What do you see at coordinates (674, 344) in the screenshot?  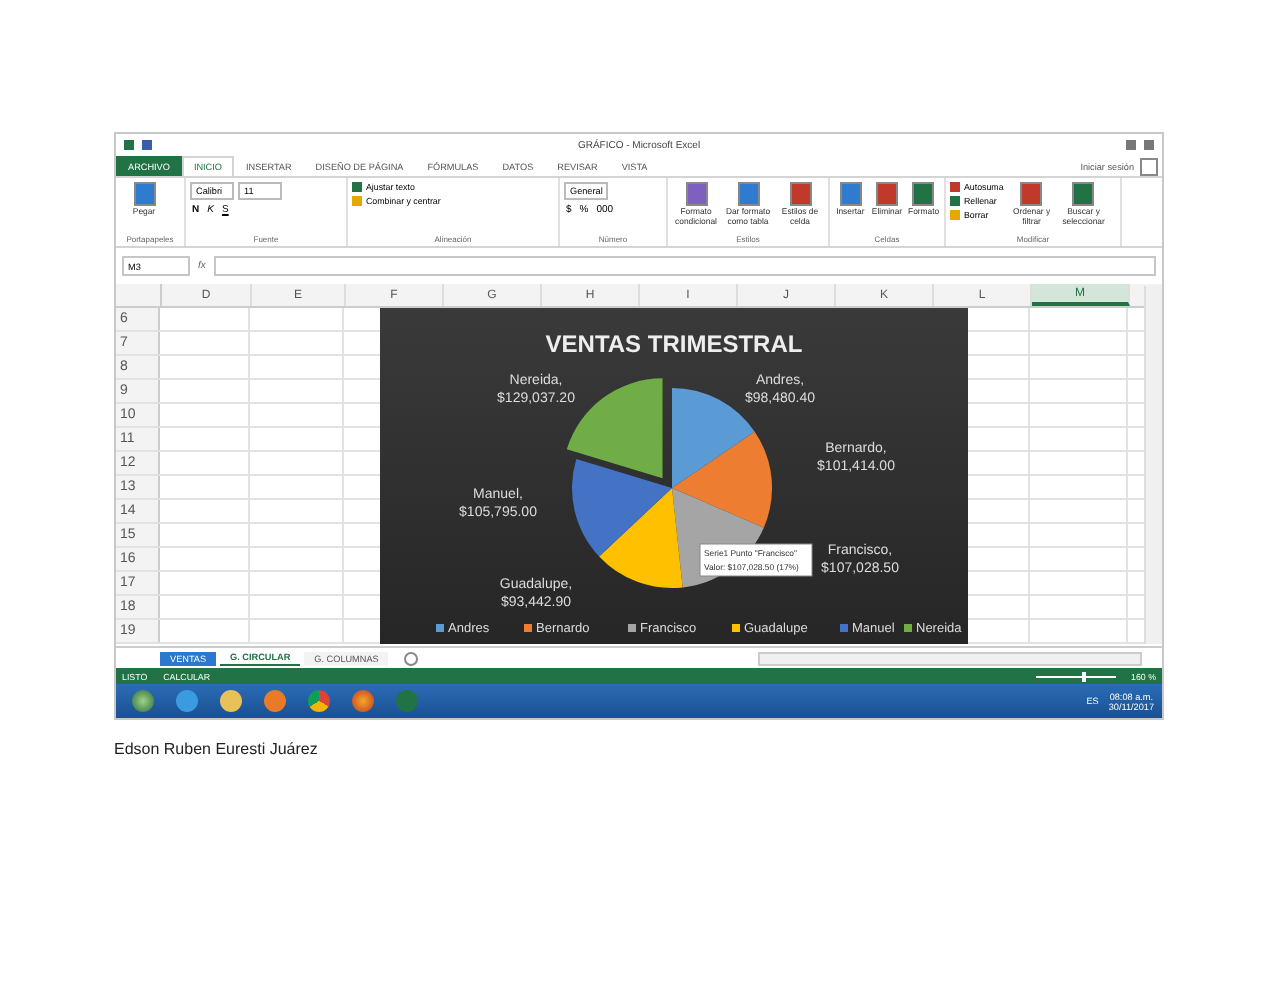 I see `chart-title: VENTAS TRIMESTRAL` at bounding box center [674, 344].